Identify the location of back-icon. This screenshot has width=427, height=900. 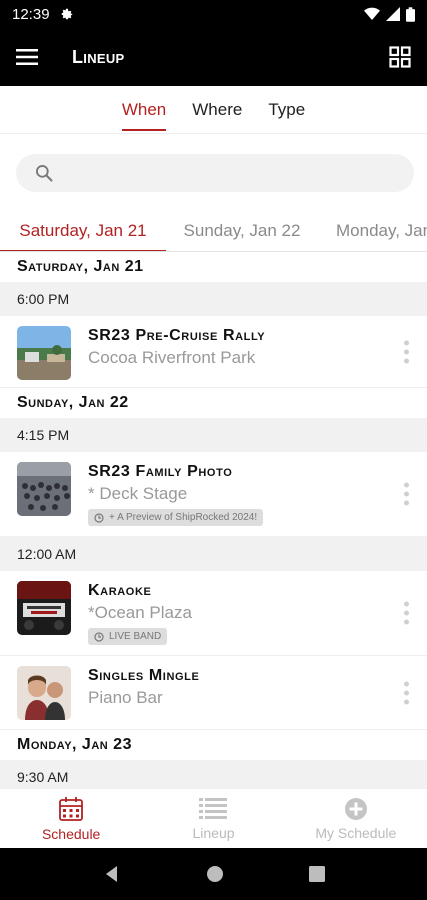
(112, 874).